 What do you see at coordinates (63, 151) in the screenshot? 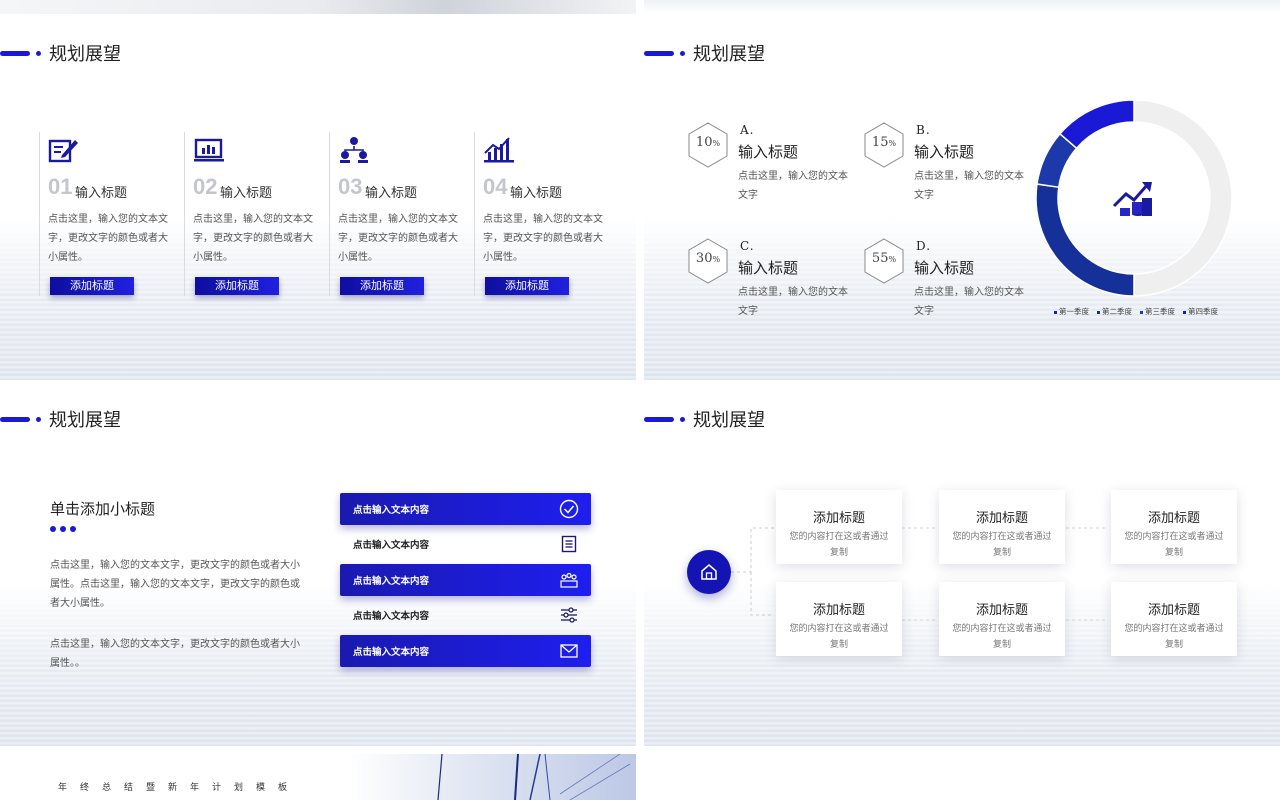
I see `edit-icon` at bounding box center [63, 151].